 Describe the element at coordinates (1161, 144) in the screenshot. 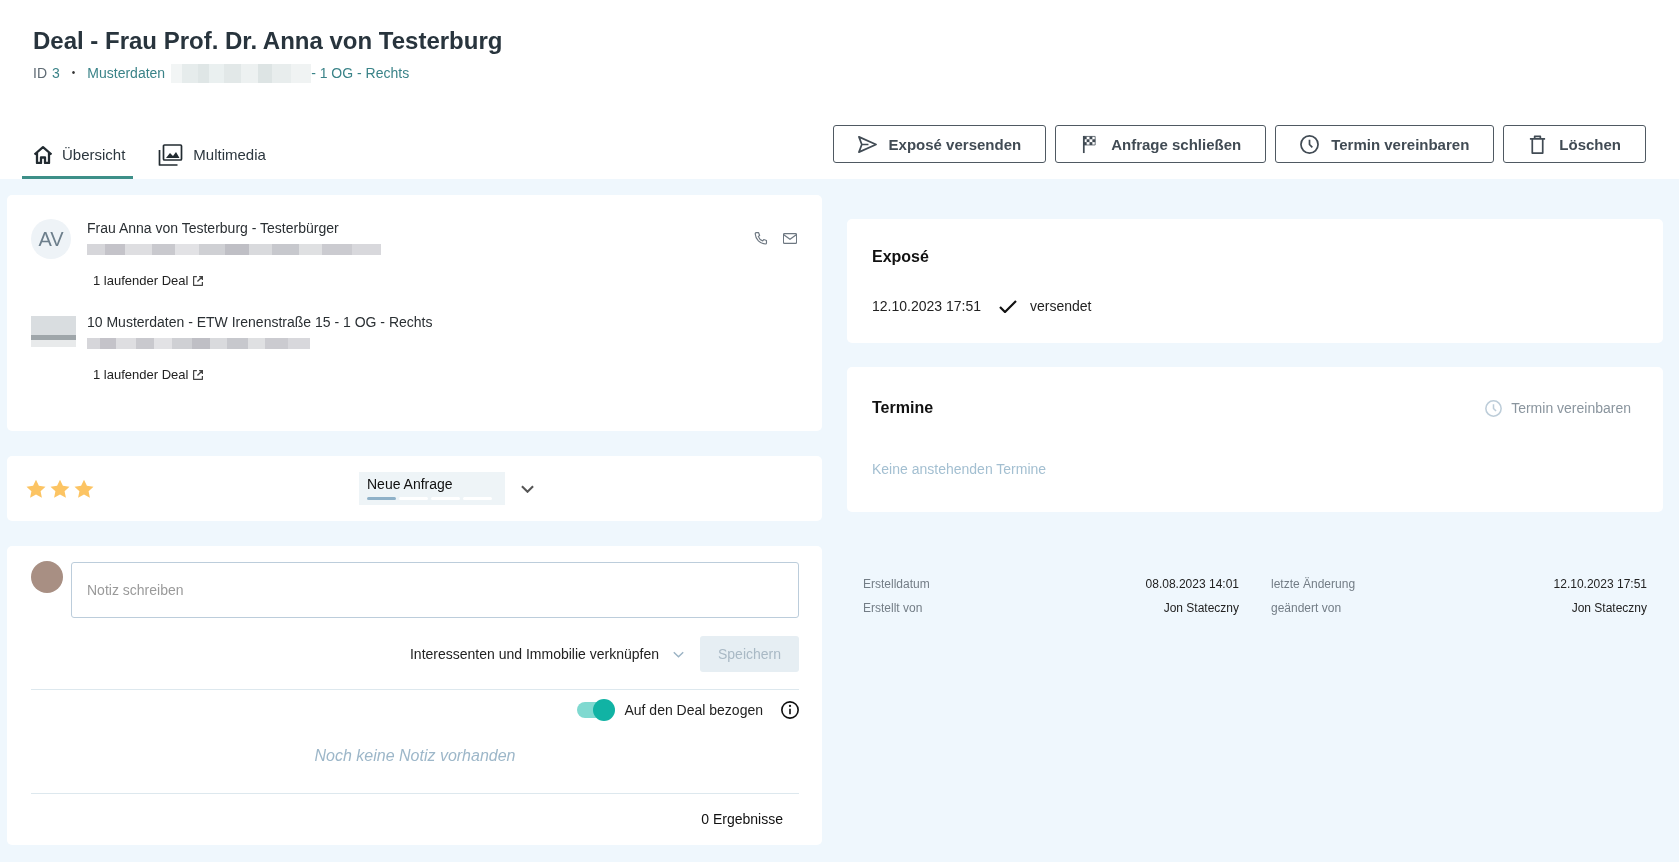

I see `action-button: Anfrage schließen` at that location.